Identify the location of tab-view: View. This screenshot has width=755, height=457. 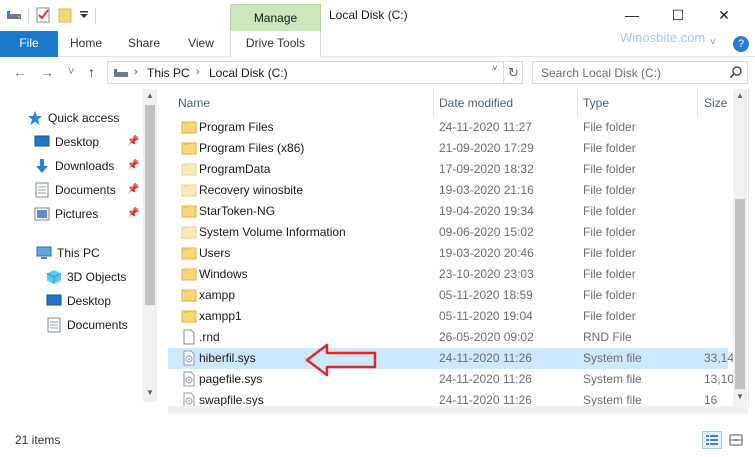
(201, 44).